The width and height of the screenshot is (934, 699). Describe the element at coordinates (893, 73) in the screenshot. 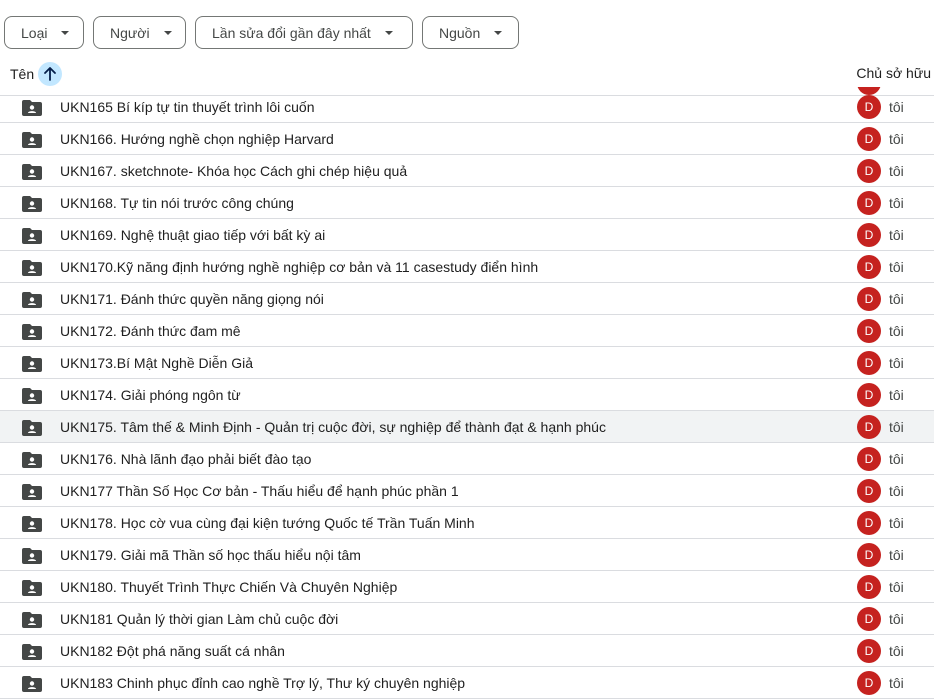

I see `owner-column-header: Chủ sở hữu` at that location.